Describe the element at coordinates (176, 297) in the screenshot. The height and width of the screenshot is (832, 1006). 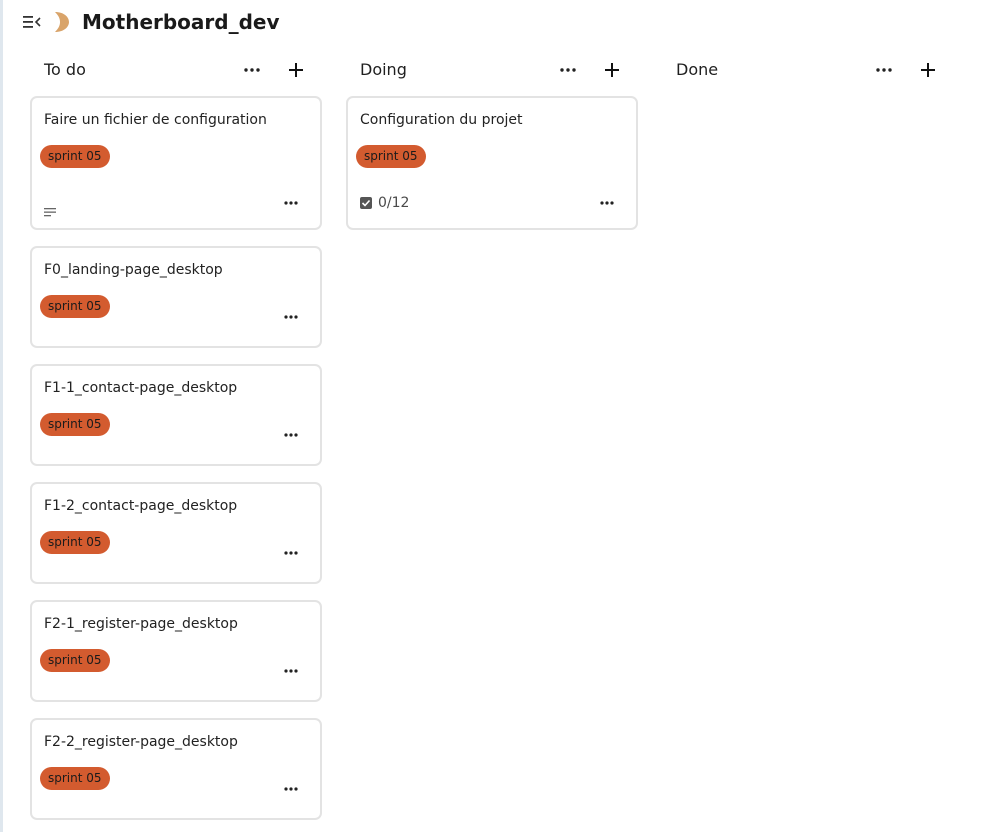
I see `card: F0_landing-page_desktop sprint 05` at that location.